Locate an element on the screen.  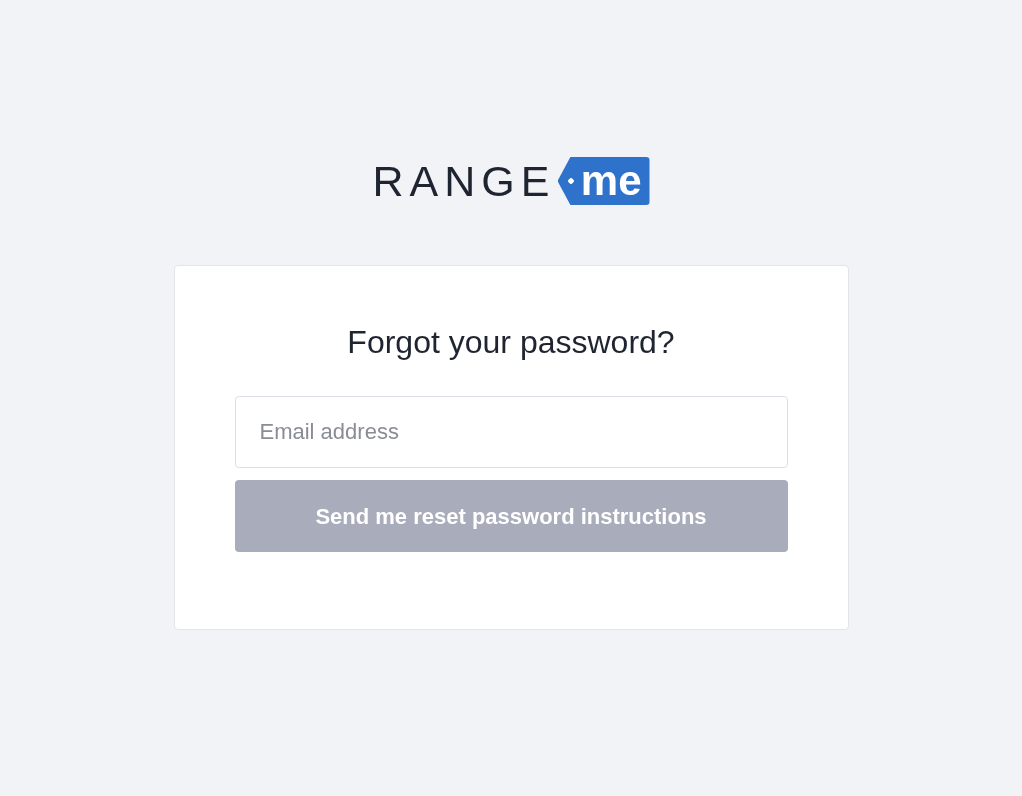
email-field: Email address is located at coordinates (511, 432).